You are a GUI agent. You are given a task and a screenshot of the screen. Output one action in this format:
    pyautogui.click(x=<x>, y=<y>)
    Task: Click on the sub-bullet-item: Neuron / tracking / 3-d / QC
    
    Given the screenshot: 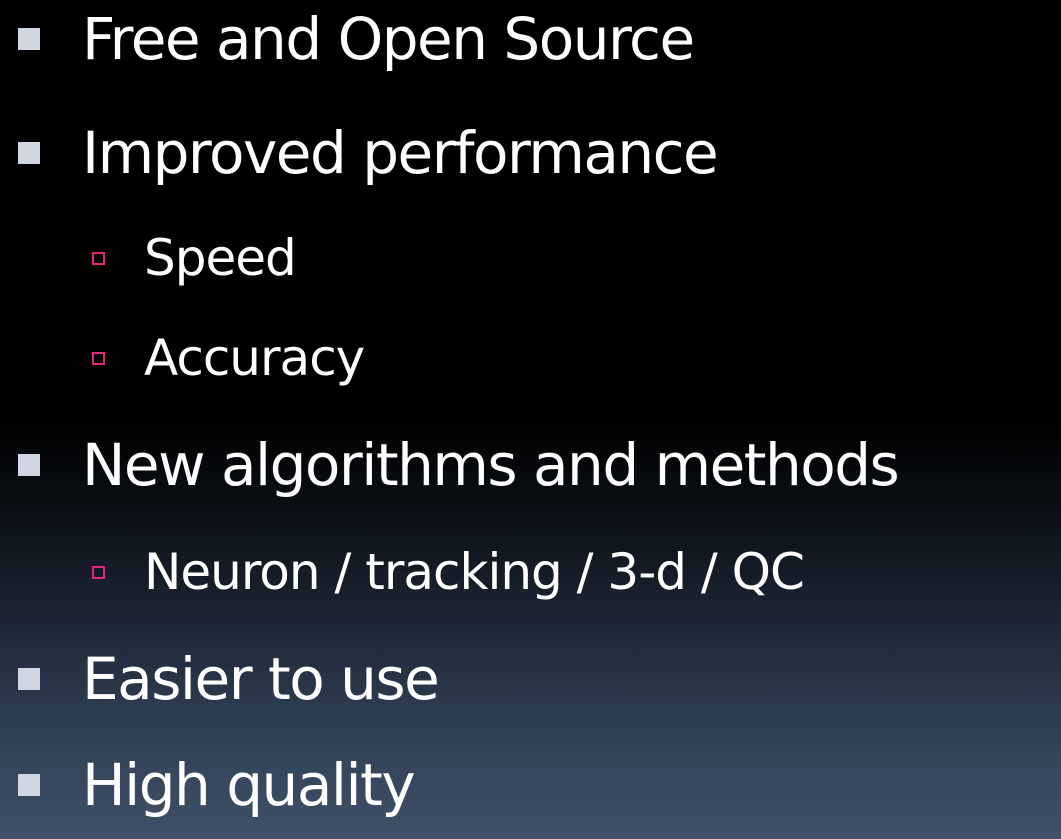 What is the action you would take?
    pyautogui.click(x=448, y=572)
    